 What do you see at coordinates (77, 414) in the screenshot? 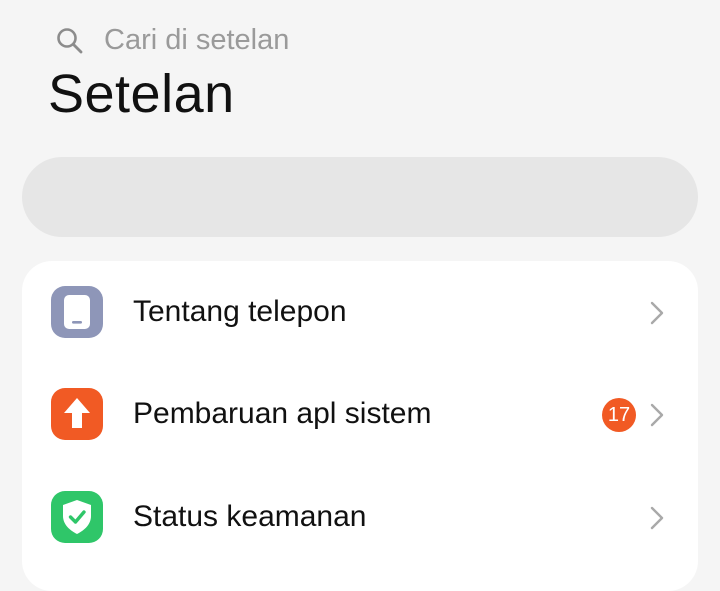
I see `arrow-up-icon` at bounding box center [77, 414].